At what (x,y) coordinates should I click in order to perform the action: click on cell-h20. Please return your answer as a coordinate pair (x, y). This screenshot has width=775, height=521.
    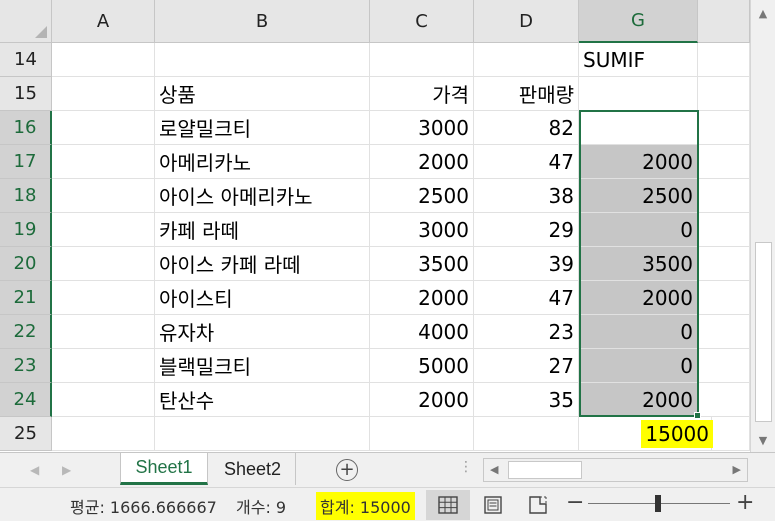
    Looking at the image, I should click on (724, 264).